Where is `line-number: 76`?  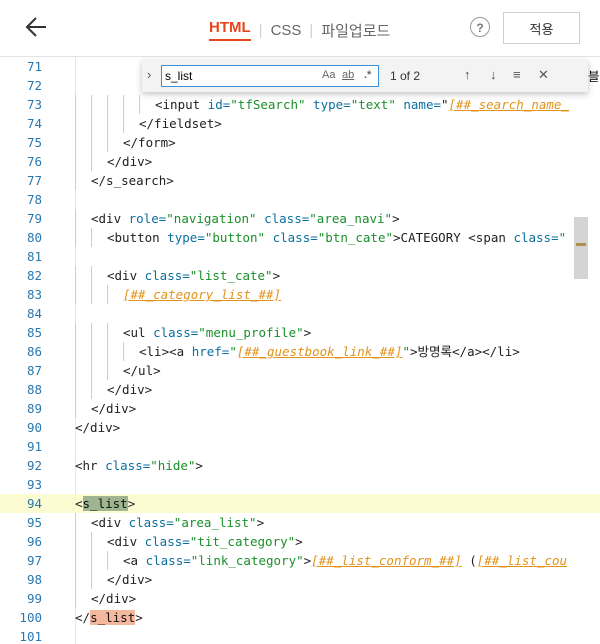
line-number: 76 is located at coordinates (34, 161).